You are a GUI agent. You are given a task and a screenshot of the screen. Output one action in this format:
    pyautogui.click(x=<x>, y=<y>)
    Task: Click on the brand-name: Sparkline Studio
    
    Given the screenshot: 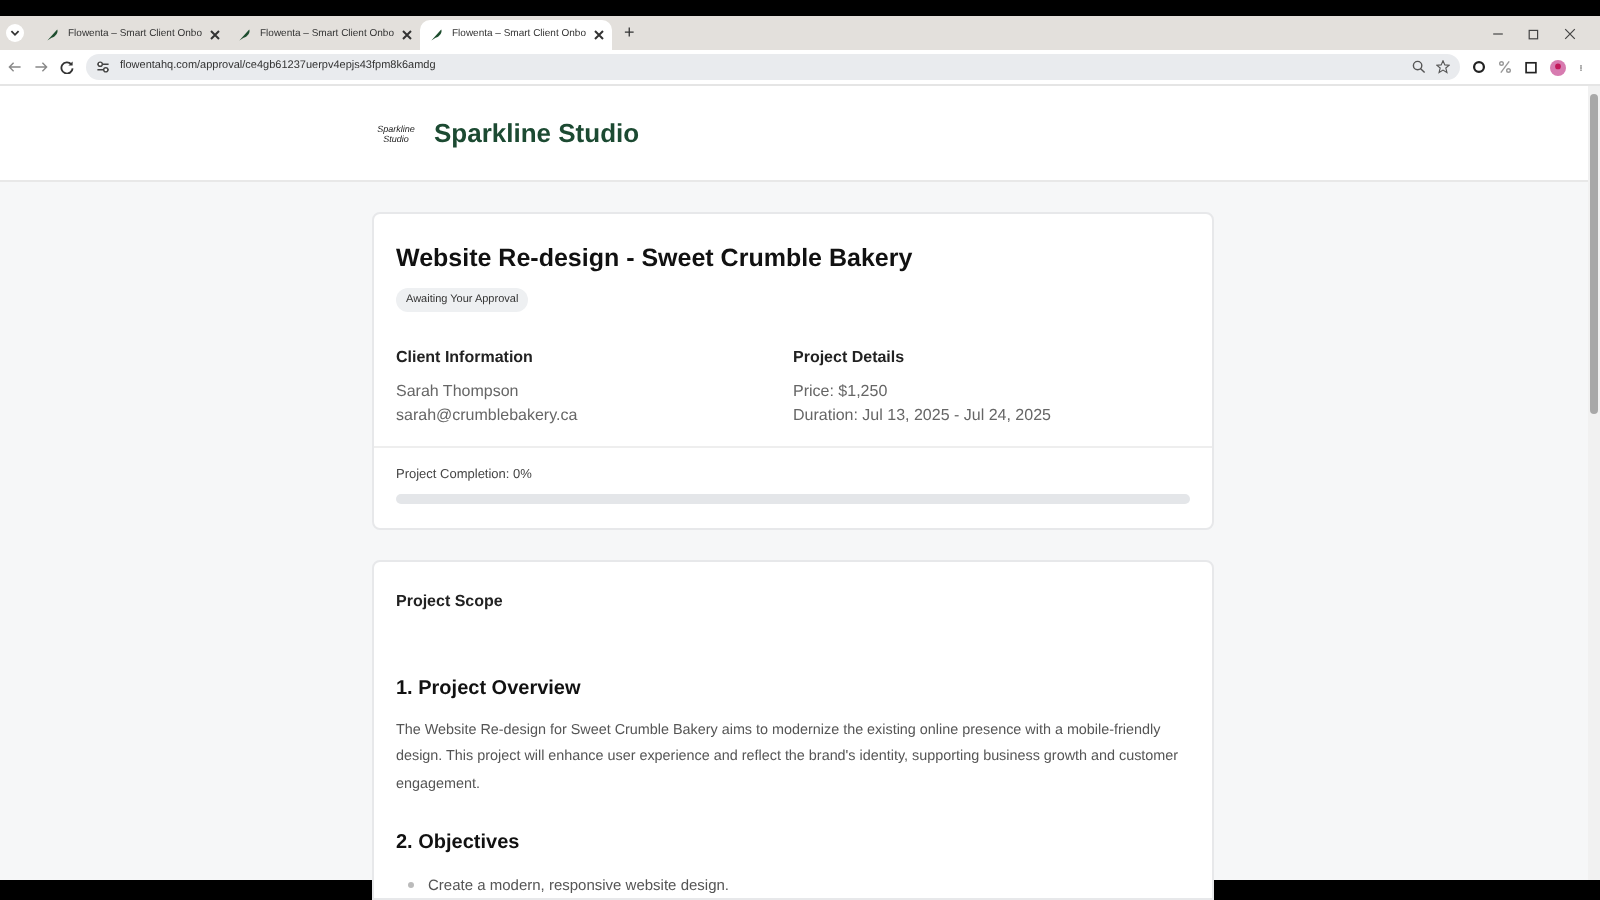 What is the action you would take?
    pyautogui.click(x=537, y=133)
    